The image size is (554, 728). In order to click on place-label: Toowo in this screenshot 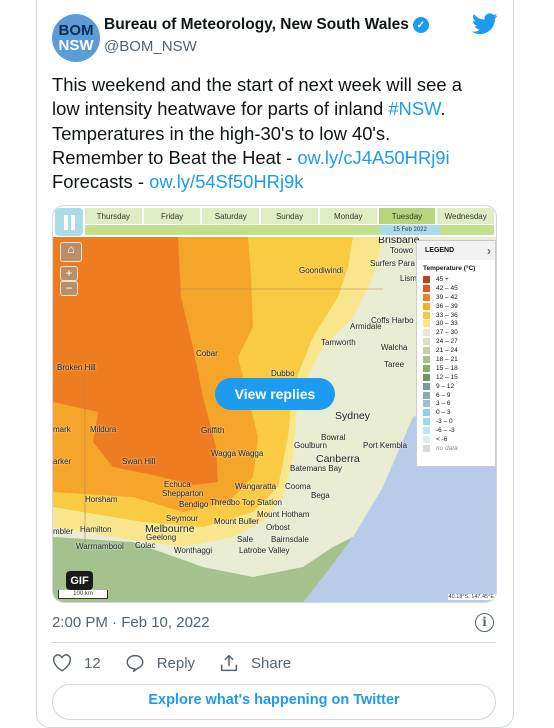, I will do `click(402, 250)`.